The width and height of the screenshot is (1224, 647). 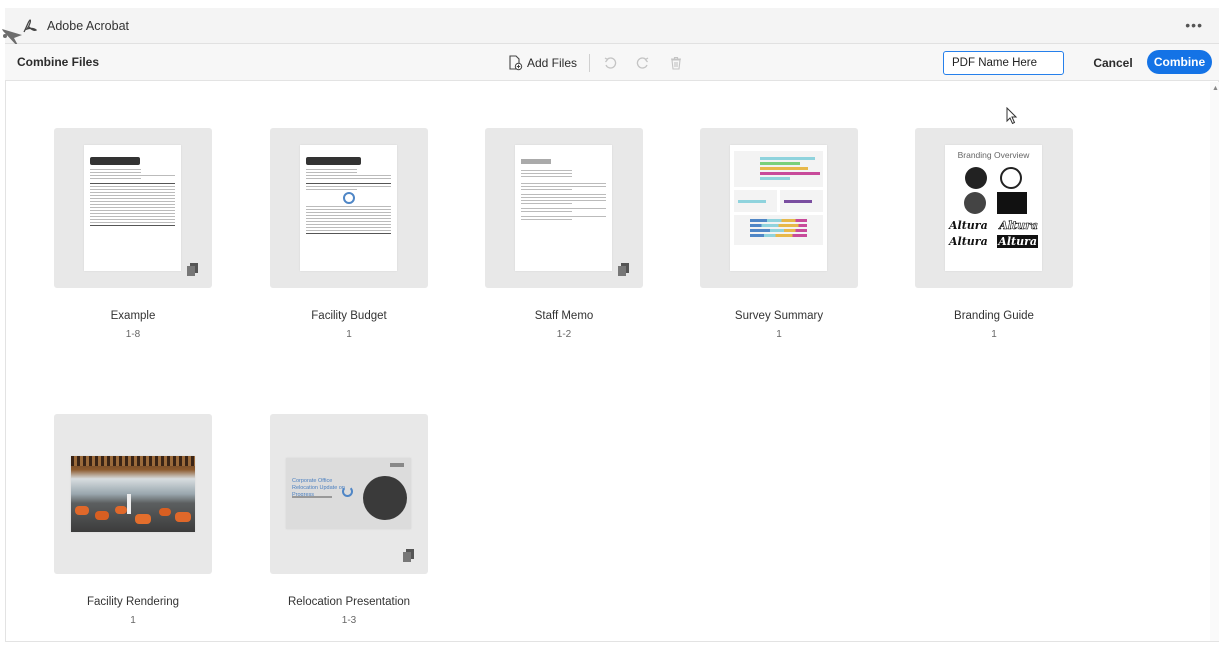 I want to click on branding-thumb-title: Branding Overview, so click(x=993, y=155).